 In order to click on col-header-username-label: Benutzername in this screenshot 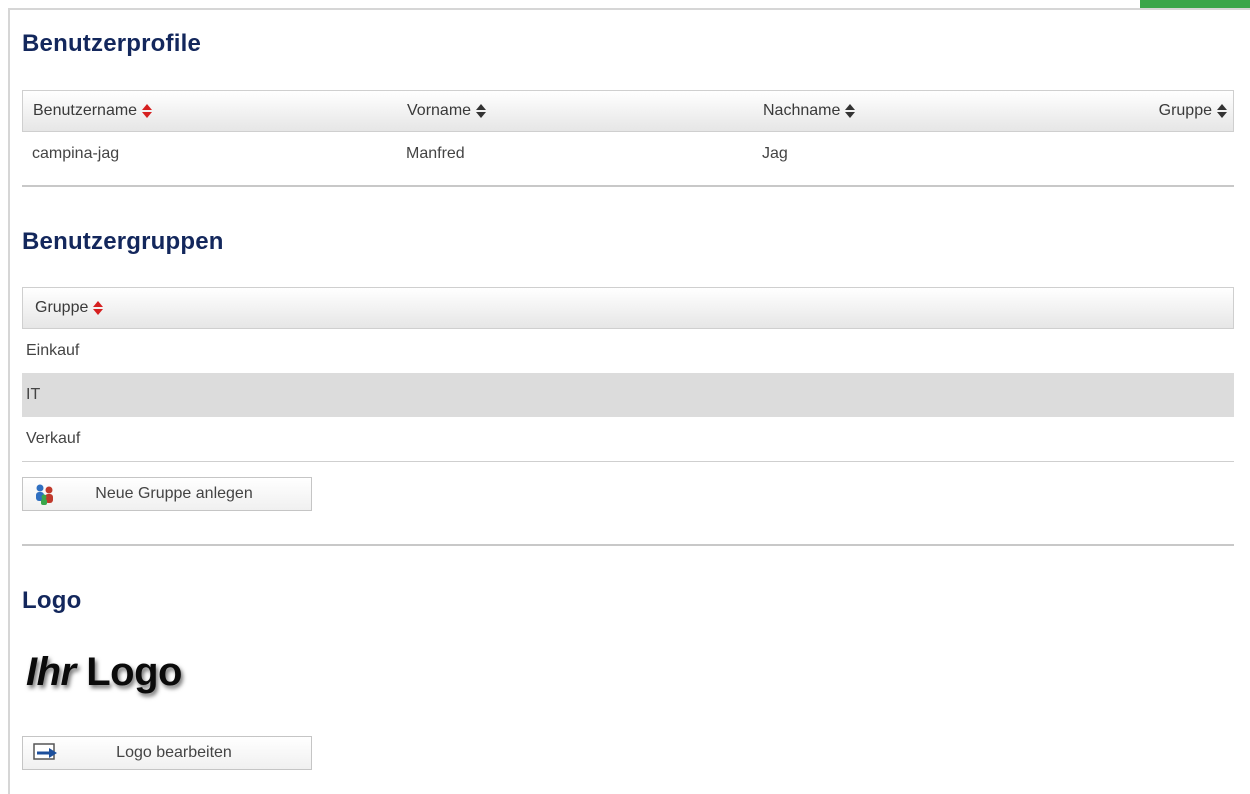, I will do `click(85, 110)`.